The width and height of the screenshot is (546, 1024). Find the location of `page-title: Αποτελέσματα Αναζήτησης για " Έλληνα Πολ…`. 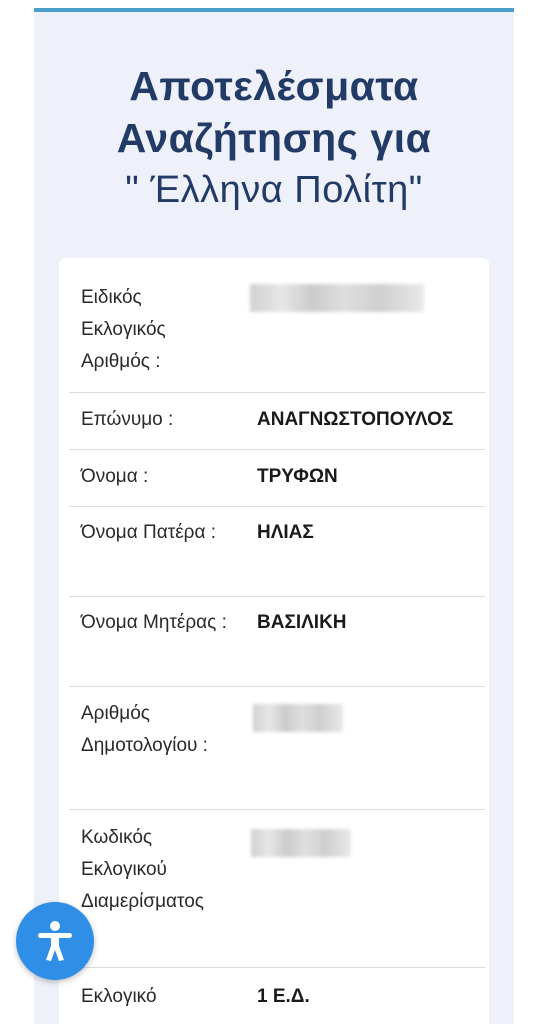

page-title: Αποτελέσματα Αναζήτησης για " Έλληνα Πολ… is located at coordinates (274, 138).